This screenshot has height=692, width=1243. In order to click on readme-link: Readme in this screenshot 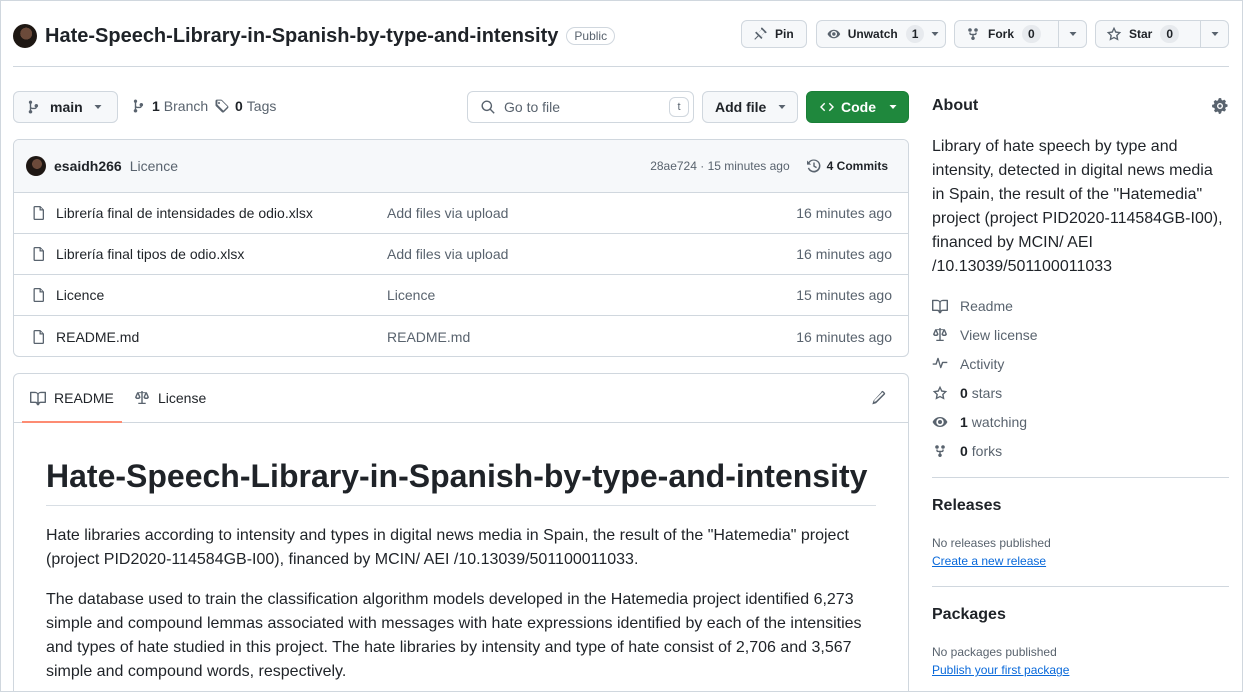, I will do `click(972, 306)`.